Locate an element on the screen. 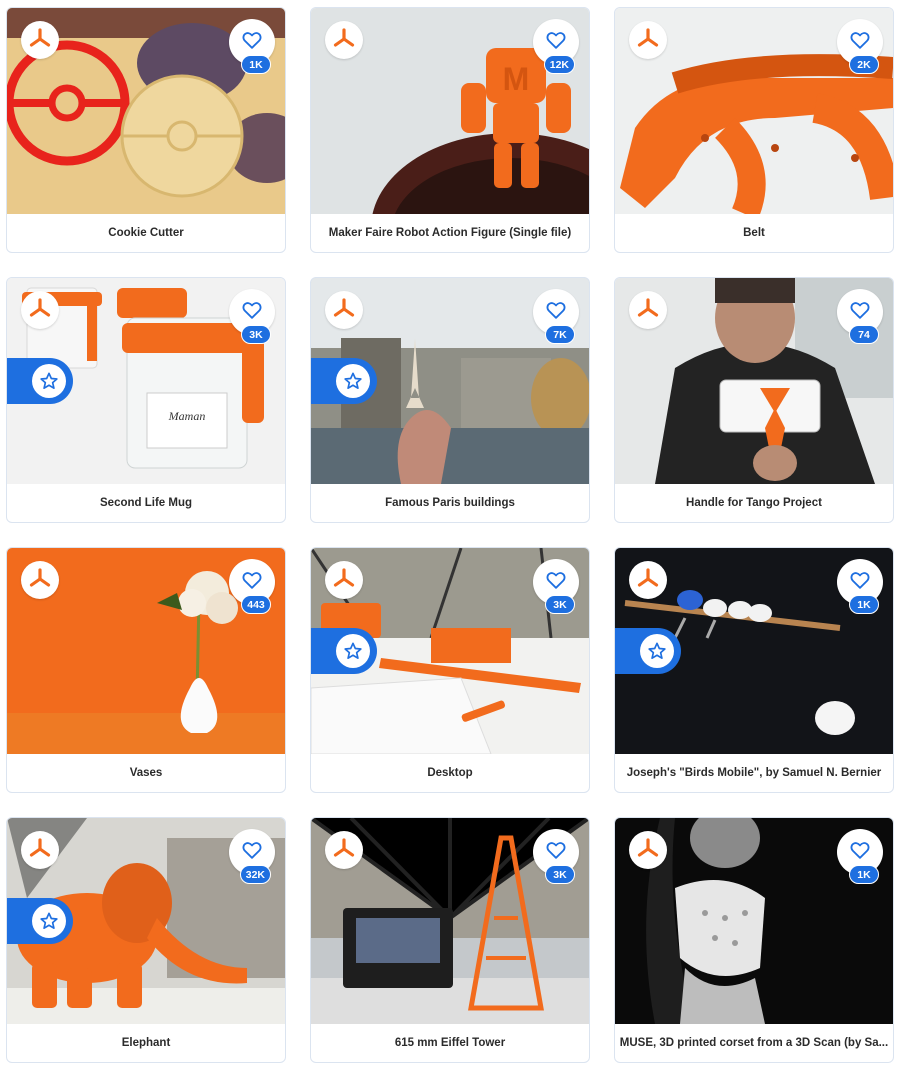 The height and width of the screenshot is (1073, 900). model-title: Elephant is located at coordinates (146, 1043).